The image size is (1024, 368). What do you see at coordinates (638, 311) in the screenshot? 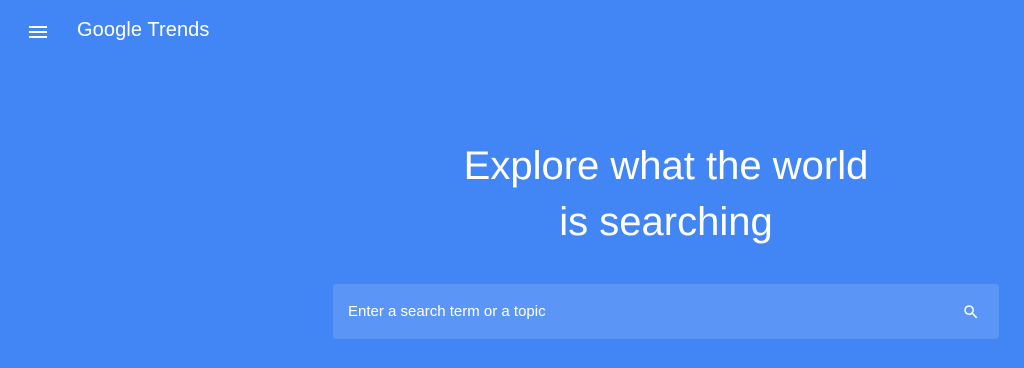
I see `search-input` at bounding box center [638, 311].